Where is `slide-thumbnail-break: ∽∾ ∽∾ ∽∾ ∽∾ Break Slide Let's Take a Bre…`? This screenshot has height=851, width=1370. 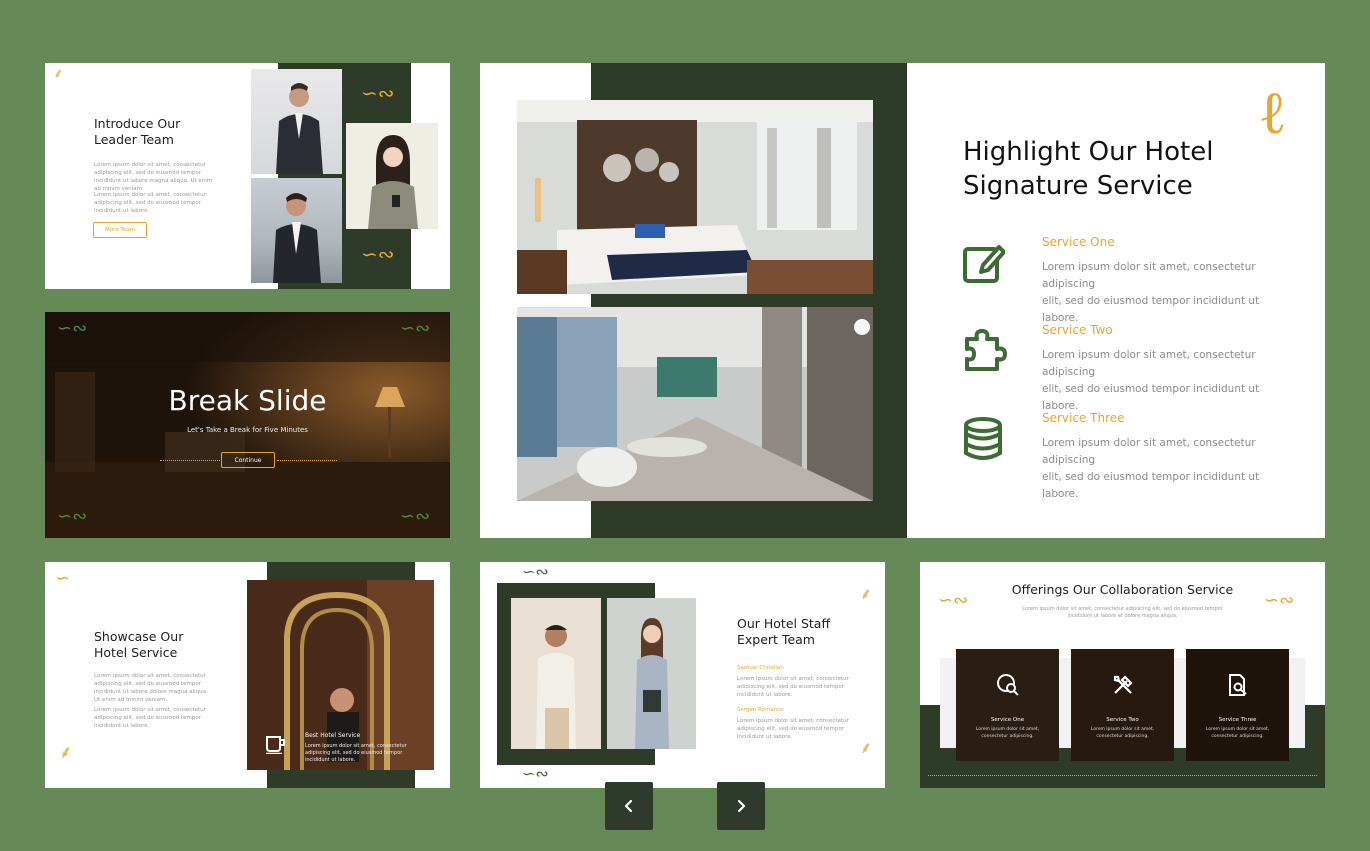 slide-thumbnail-break: ∽∾ ∽∾ ∽∾ ∽∾ Break Slide Let's Take a Bre… is located at coordinates (247, 425).